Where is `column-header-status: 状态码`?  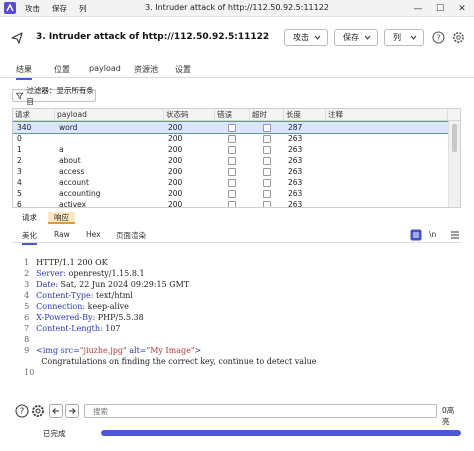
column-header-status: 状态码 is located at coordinates (189, 115).